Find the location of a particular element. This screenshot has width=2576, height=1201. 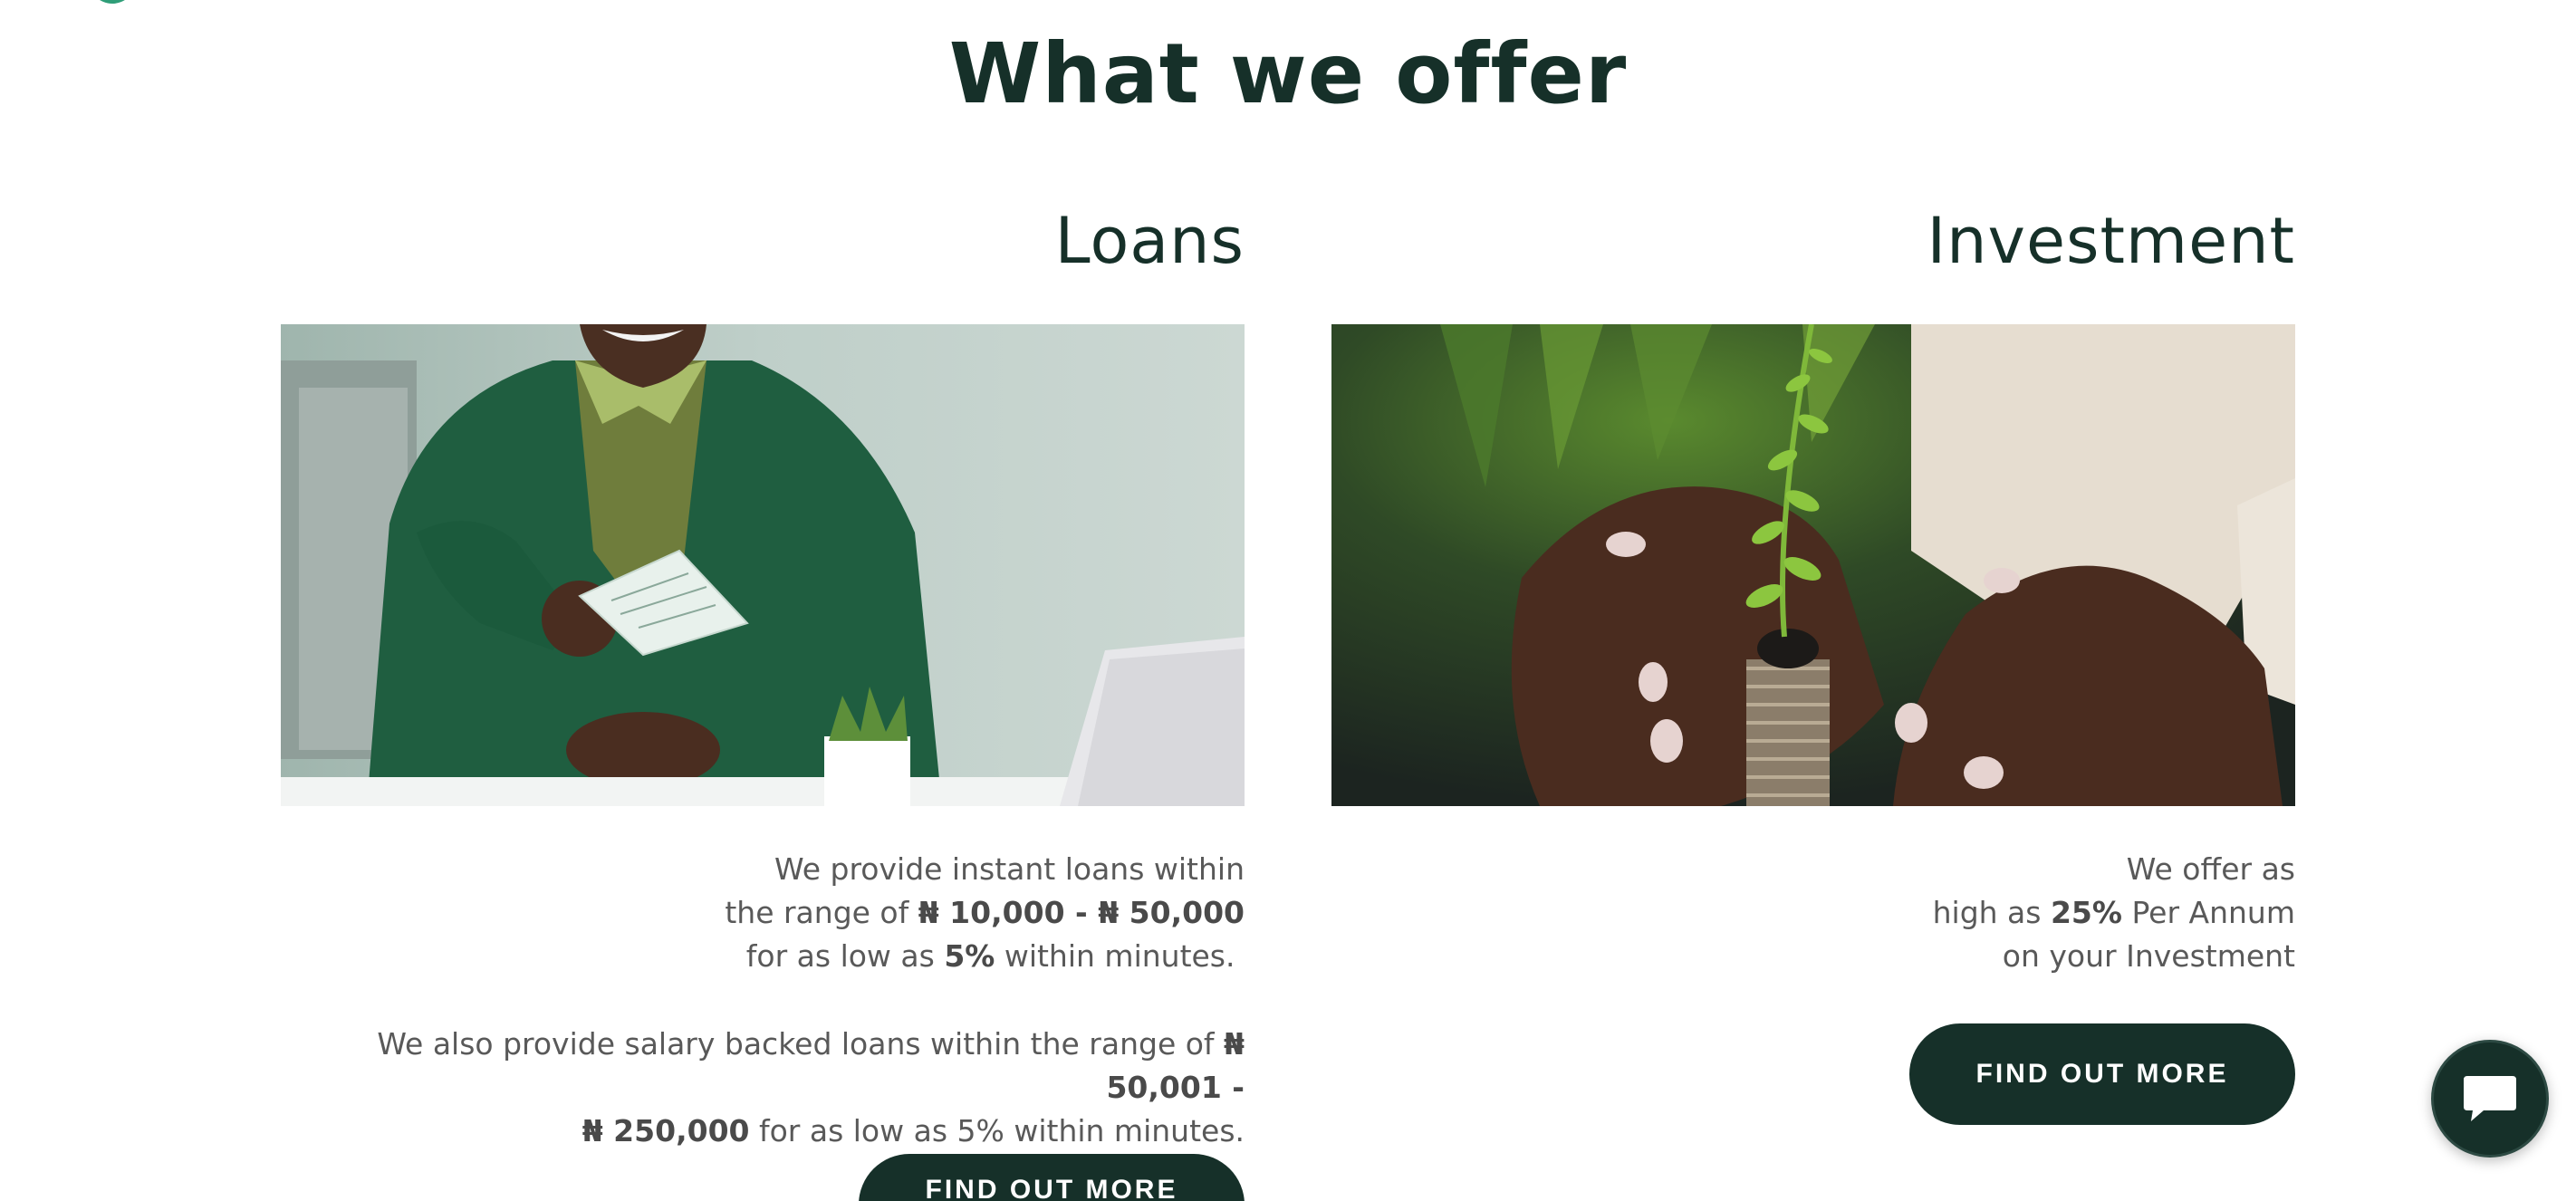

salary-range-max: ₦ 250,000 is located at coordinates (666, 1130).